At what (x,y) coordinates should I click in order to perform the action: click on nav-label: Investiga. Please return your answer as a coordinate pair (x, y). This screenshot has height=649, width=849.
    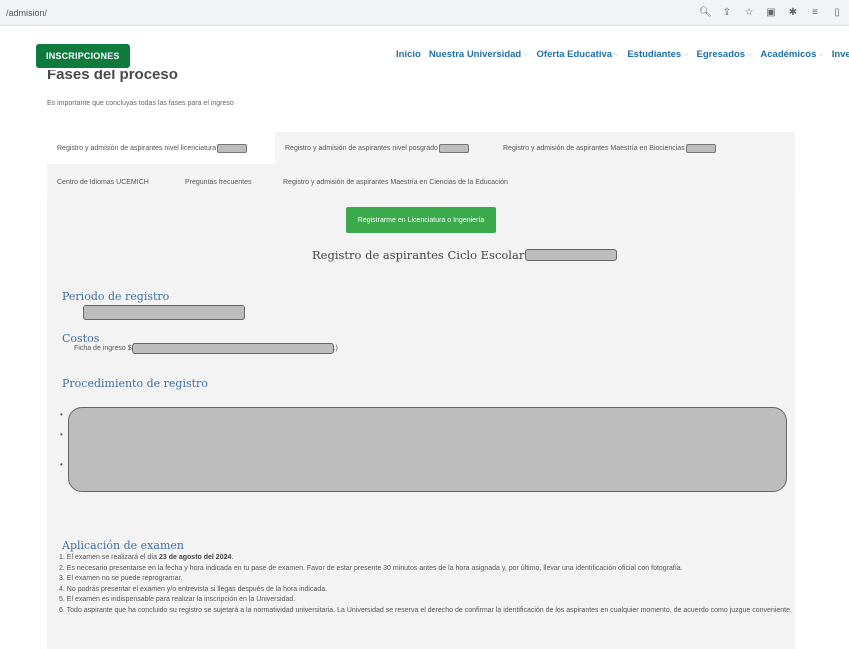
    Looking at the image, I should click on (840, 54).